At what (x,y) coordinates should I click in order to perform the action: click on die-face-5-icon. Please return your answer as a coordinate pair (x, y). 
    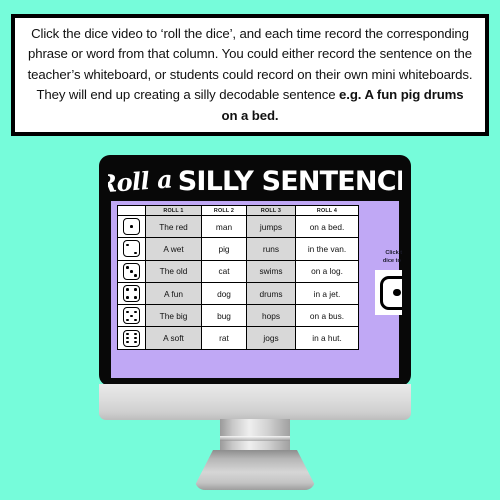
    Looking at the image, I should click on (131, 316).